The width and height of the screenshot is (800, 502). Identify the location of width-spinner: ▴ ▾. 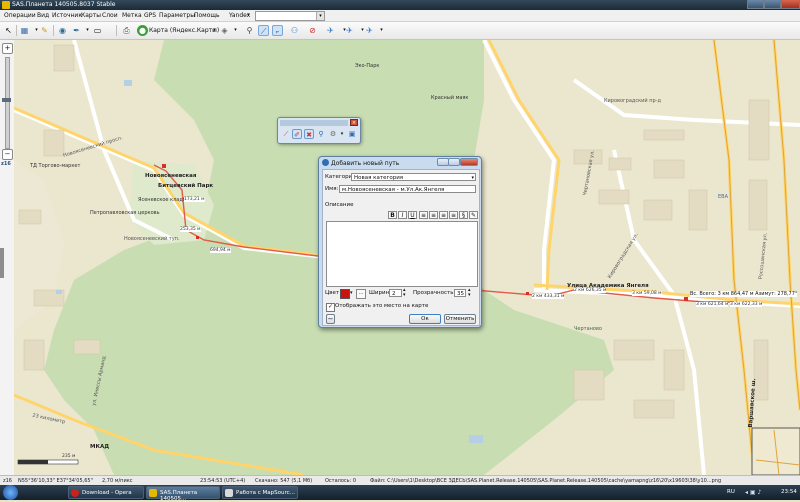
(404, 293).